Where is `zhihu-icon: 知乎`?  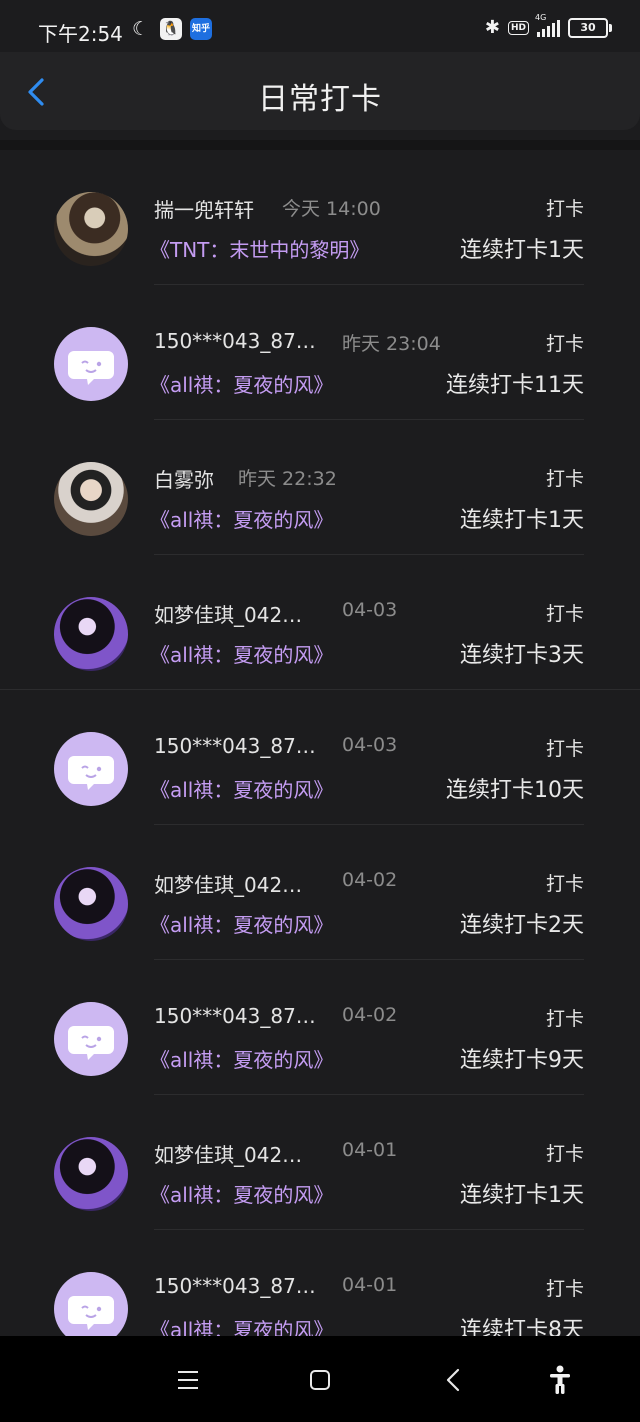 zhihu-icon: 知乎 is located at coordinates (201, 29).